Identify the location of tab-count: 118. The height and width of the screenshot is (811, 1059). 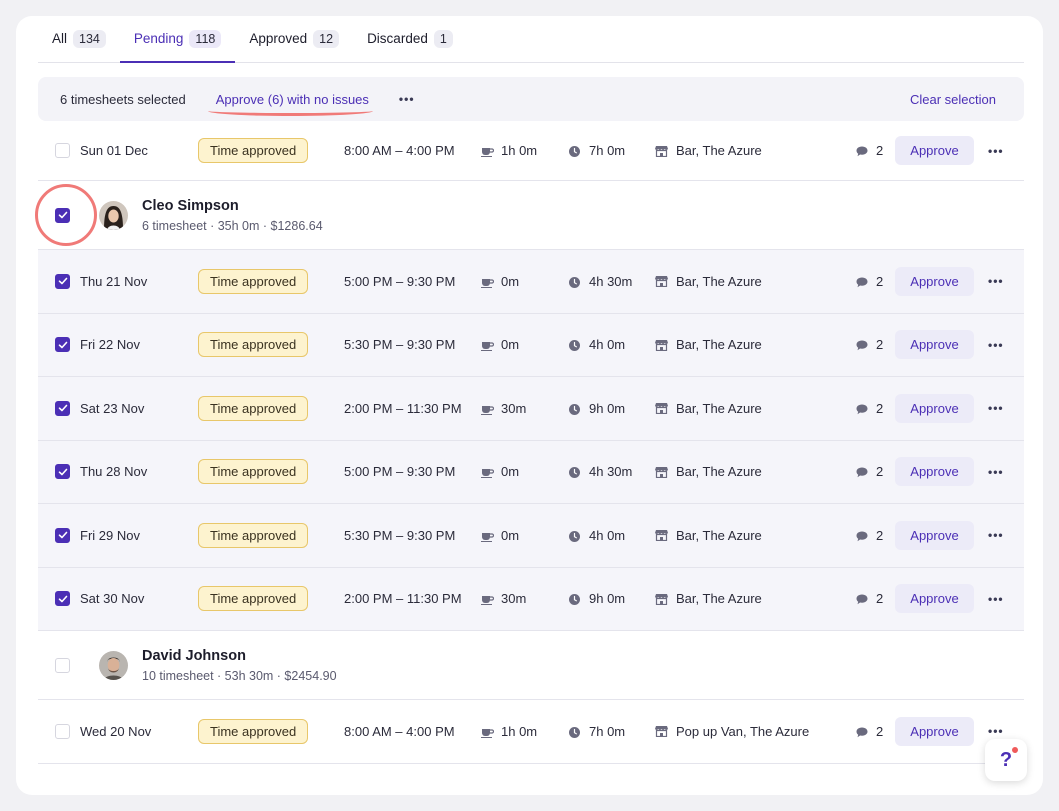
(205, 38).